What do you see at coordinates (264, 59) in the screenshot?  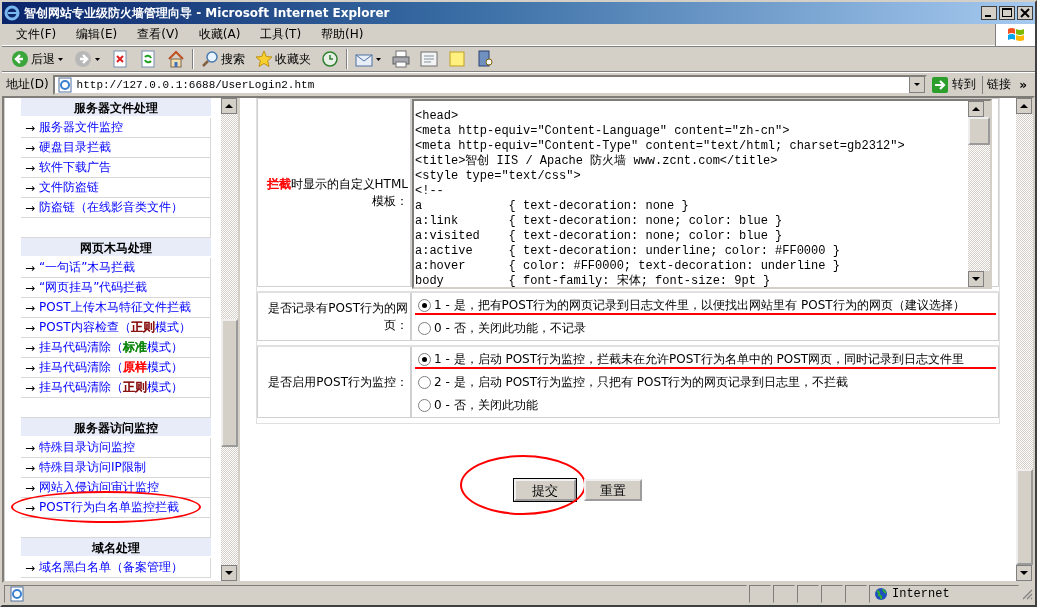 I see `star-icon` at bounding box center [264, 59].